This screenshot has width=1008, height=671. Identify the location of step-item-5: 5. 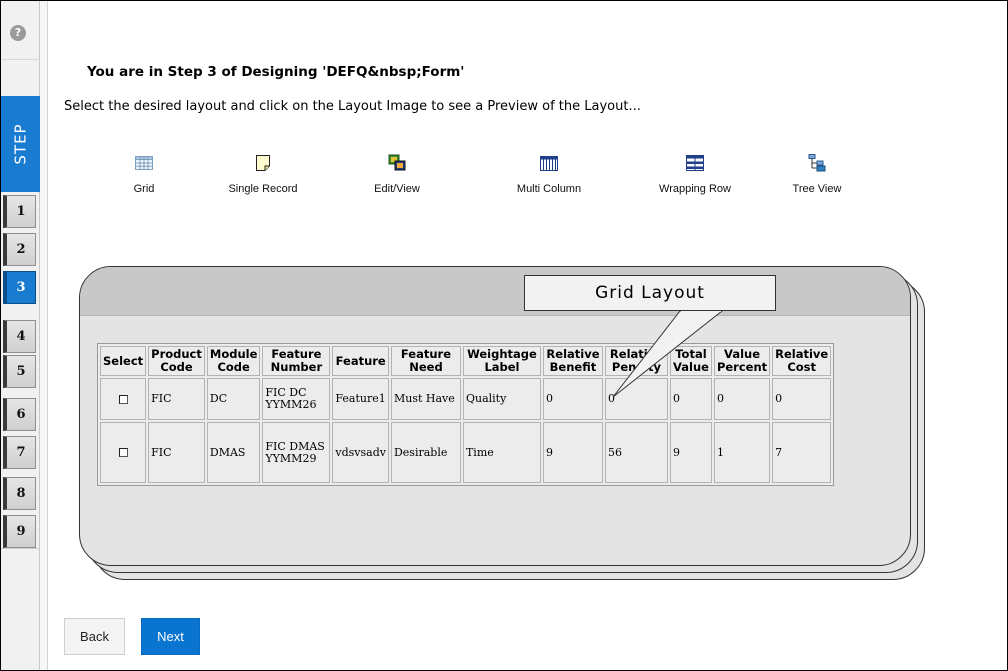
(19, 371).